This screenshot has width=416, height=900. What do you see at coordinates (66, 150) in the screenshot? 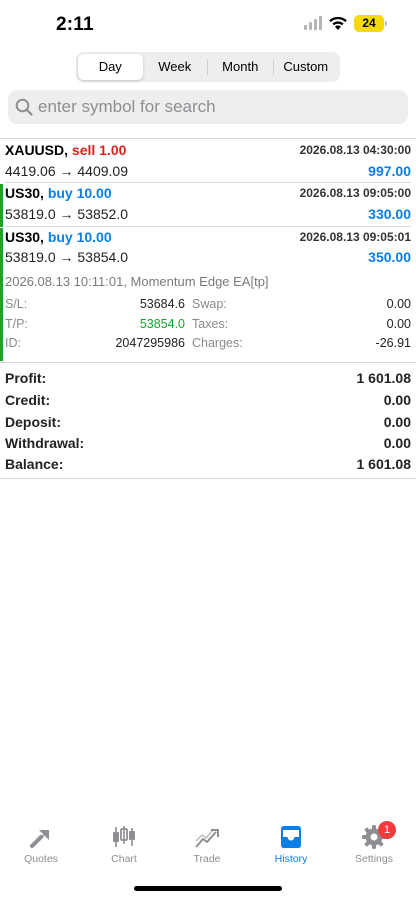
I see `deal-symbol: XAUUSD, sell 1.00` at bounding box center [66, 150].